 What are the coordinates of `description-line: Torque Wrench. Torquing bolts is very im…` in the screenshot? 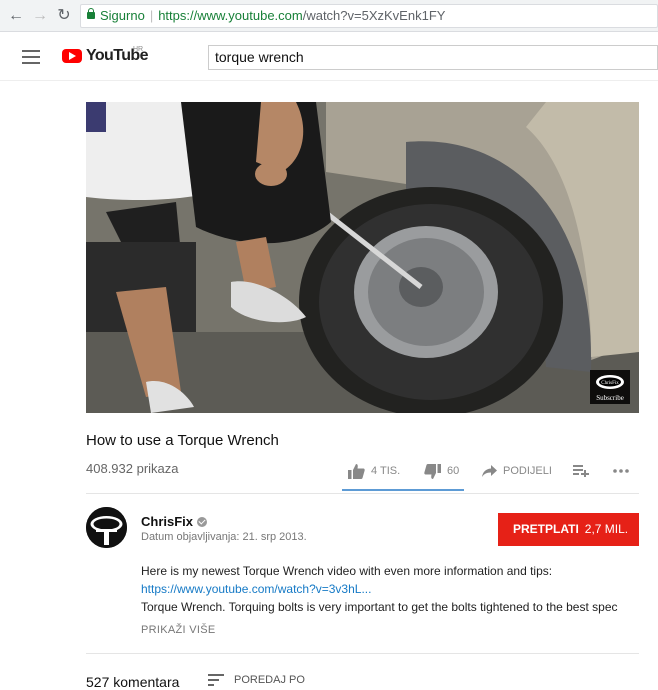 It's located at (379, 607).